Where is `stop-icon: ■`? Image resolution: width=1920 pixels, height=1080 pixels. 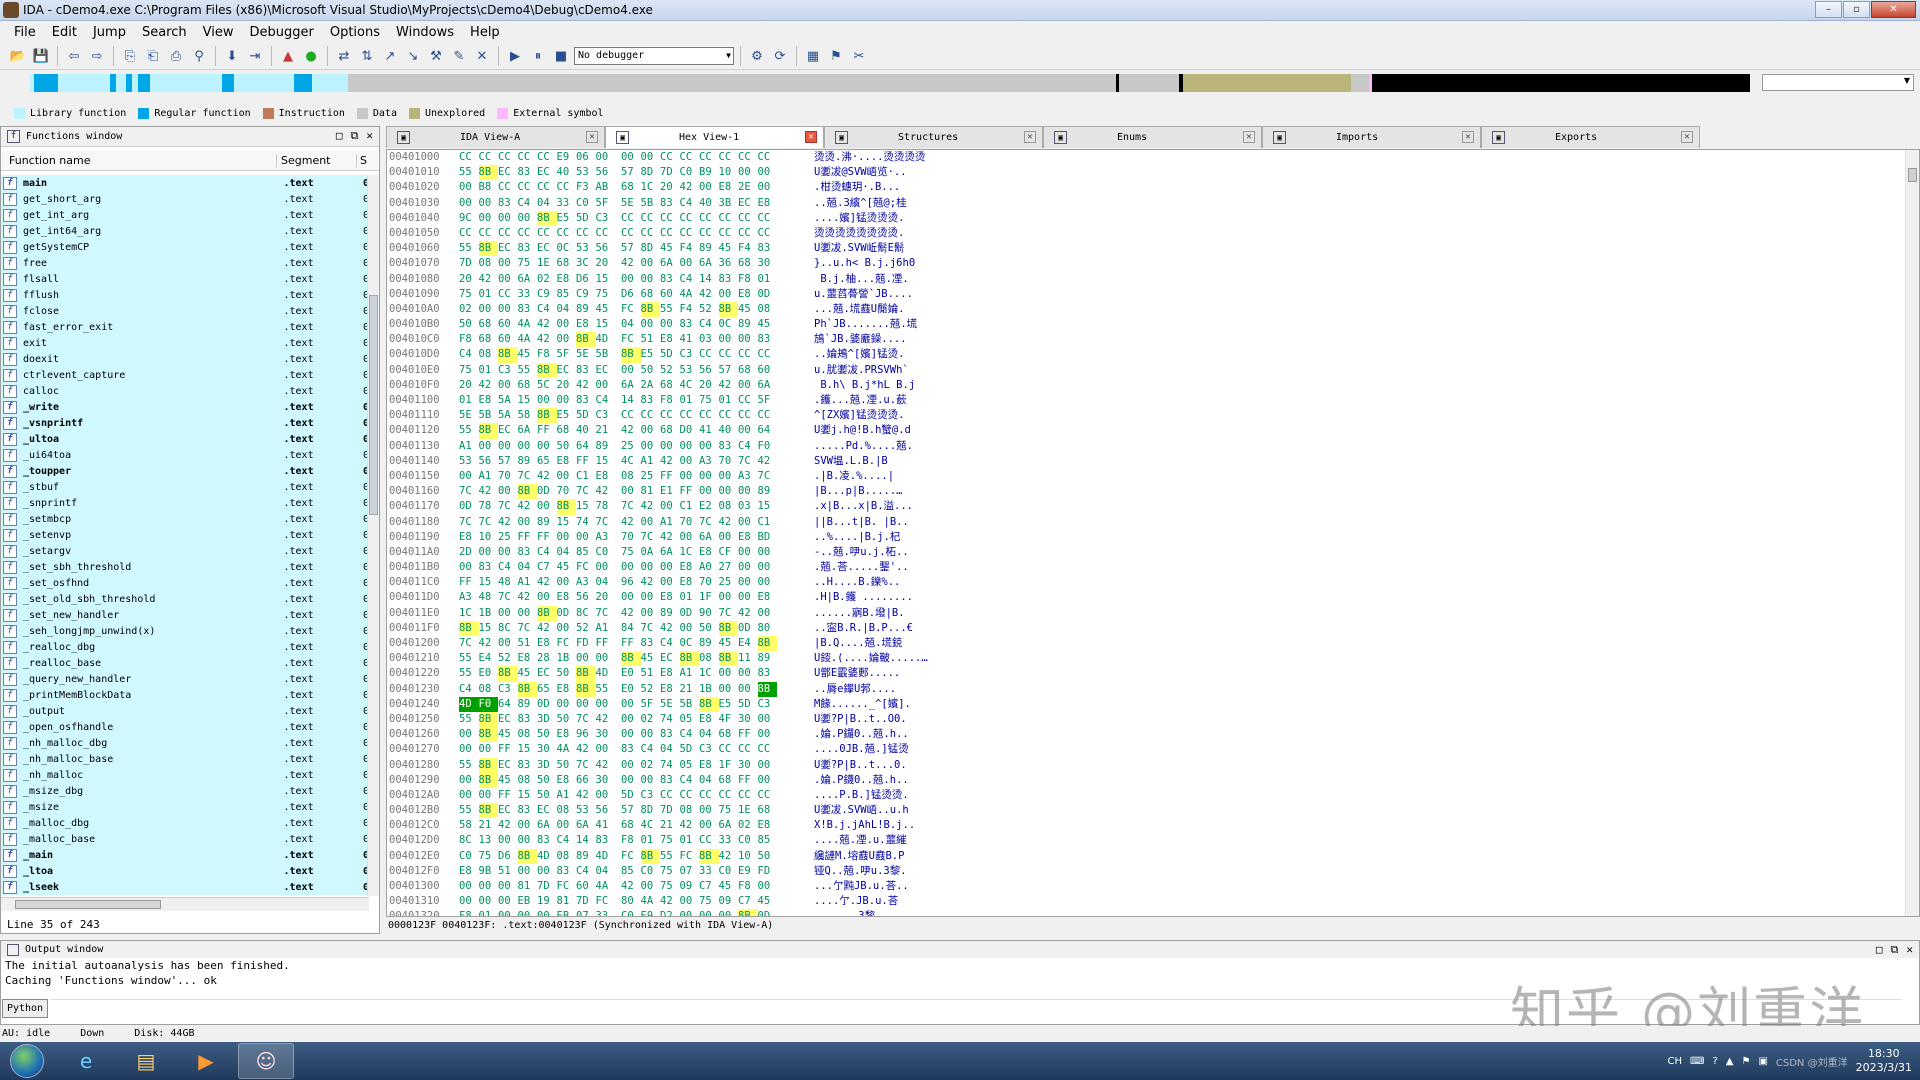
stop-icon: ■ is located at coordinates (561, 56).